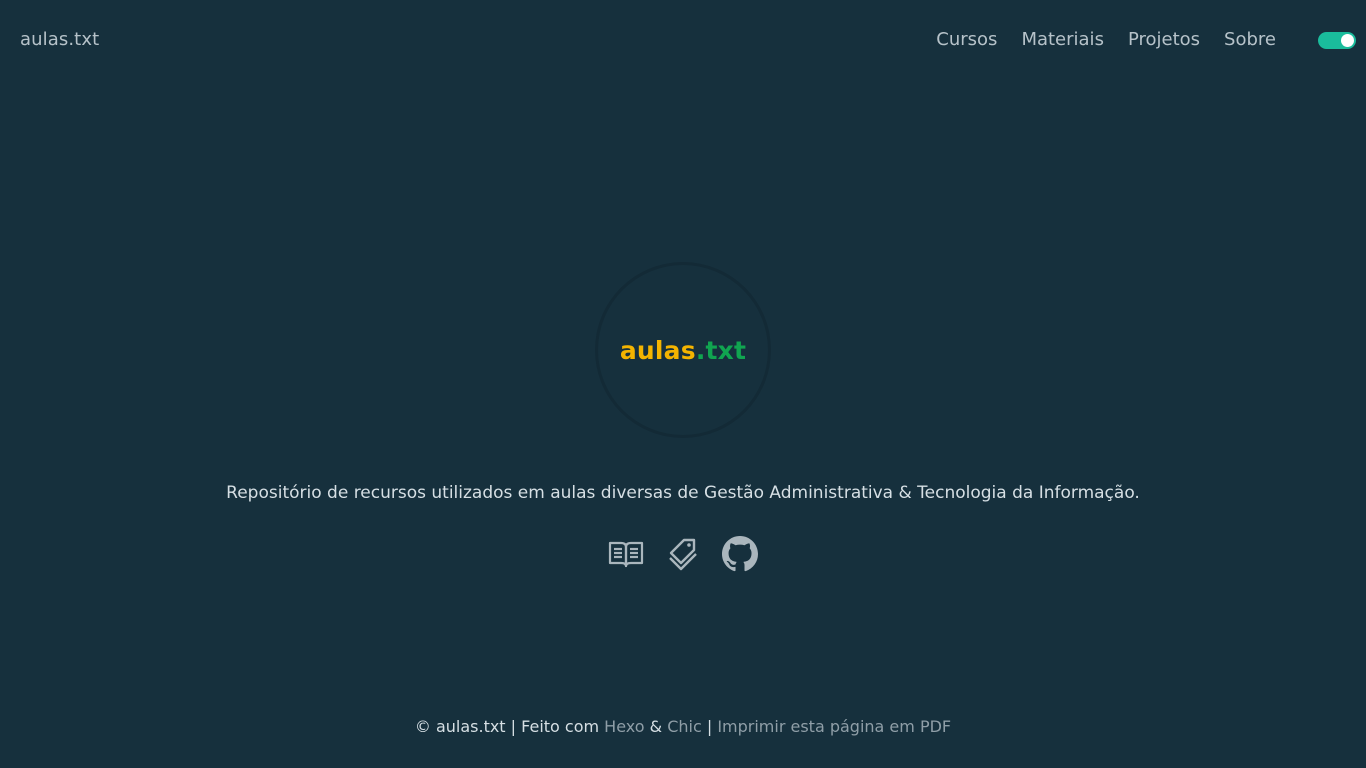 The width and height of the screenshot is (1366, 768). I want to click on nav-item-materiais: Materiais, so click(1062, 39).